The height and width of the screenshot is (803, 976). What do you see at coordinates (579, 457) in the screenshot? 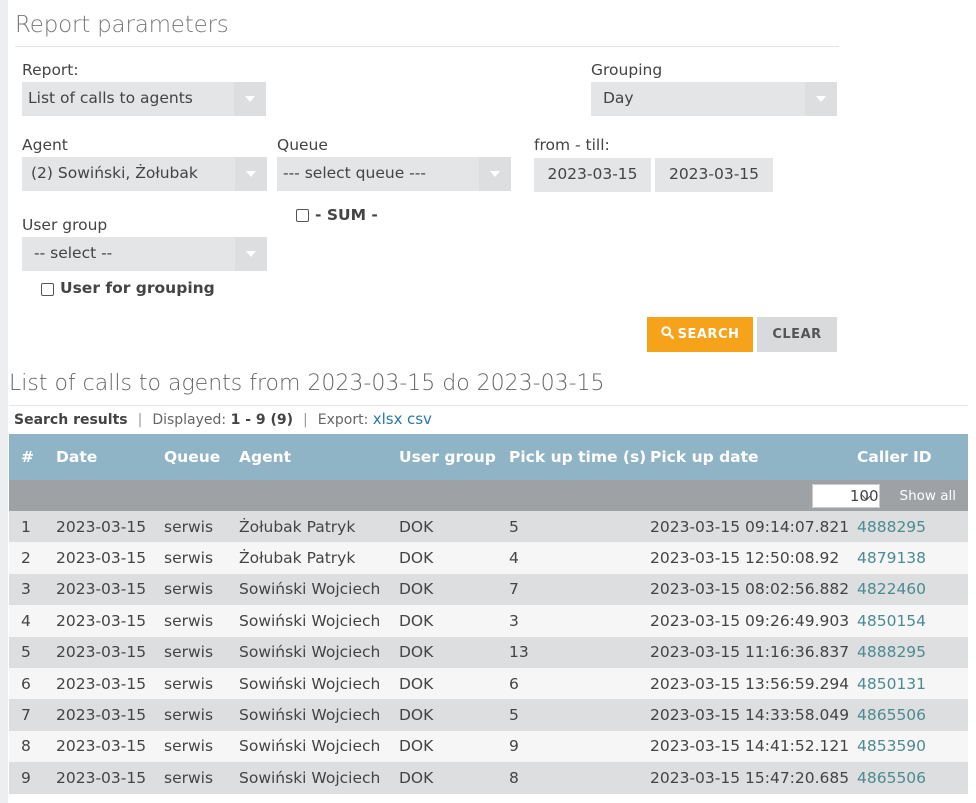
I see `column-header: Pick up time (s)` at bounding box center [579, 457].